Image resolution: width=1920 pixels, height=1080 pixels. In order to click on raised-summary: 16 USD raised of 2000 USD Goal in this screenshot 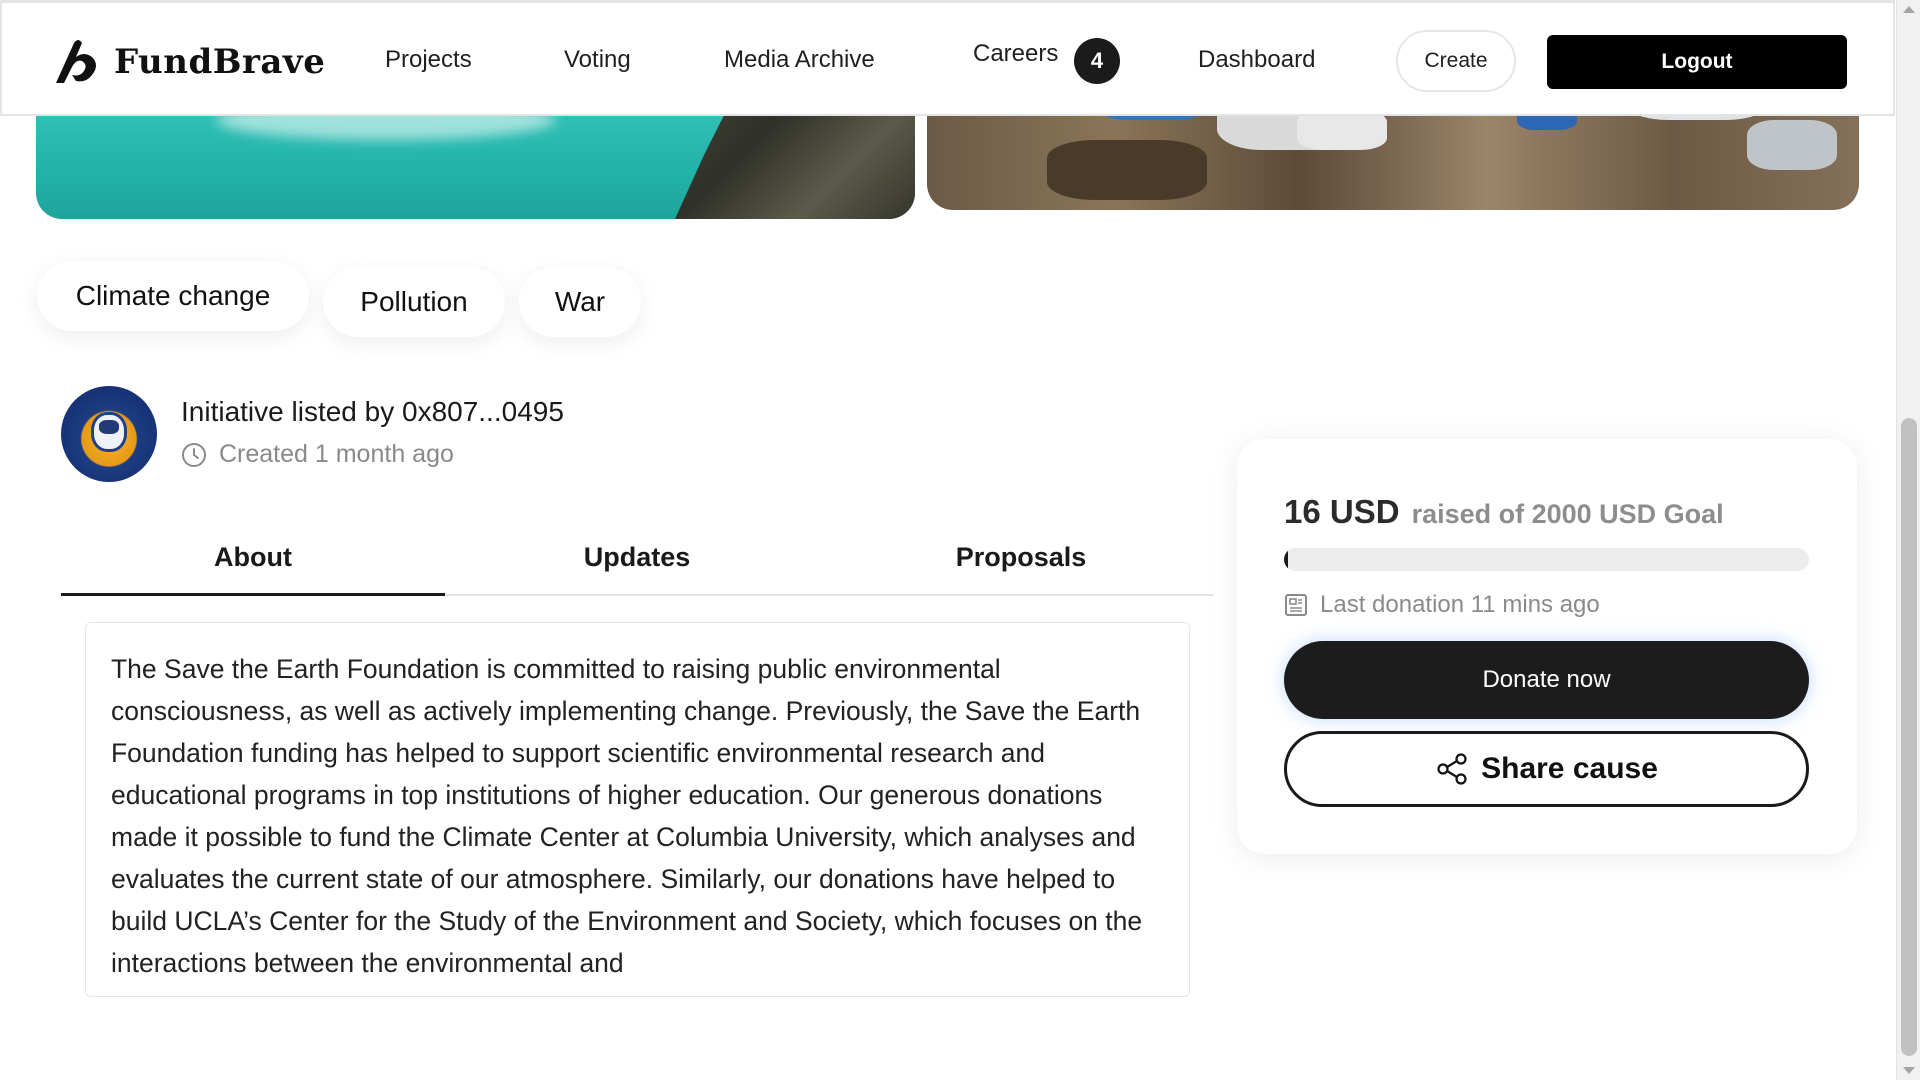, I will do `click(1504, 512)`.